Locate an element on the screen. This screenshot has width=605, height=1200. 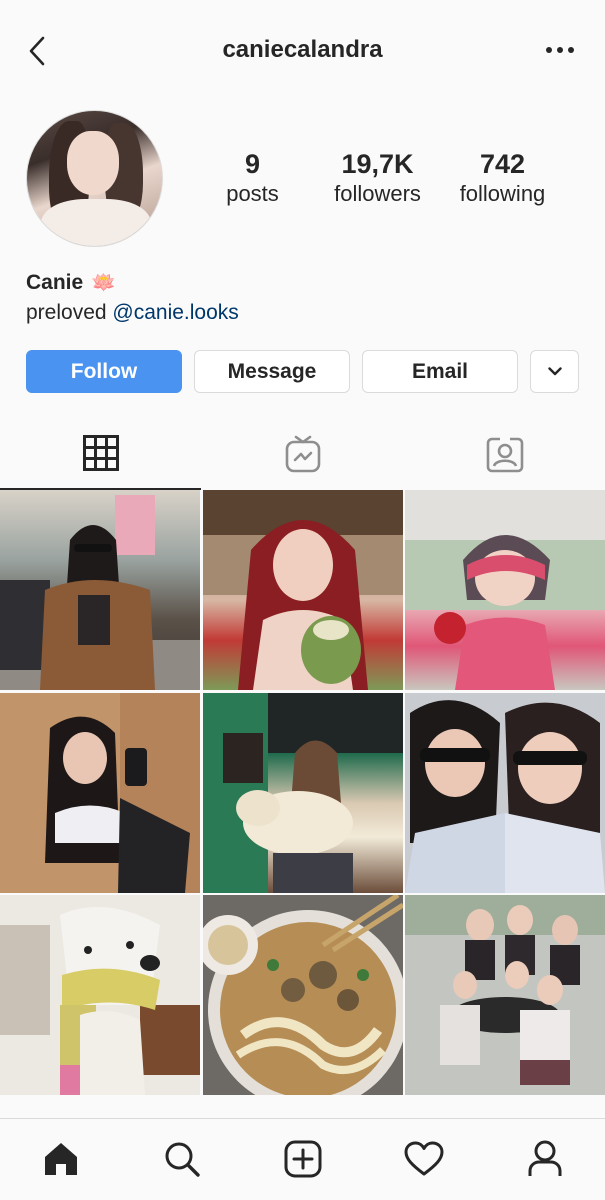
profile-avatar is located at coordinates (94, 178).